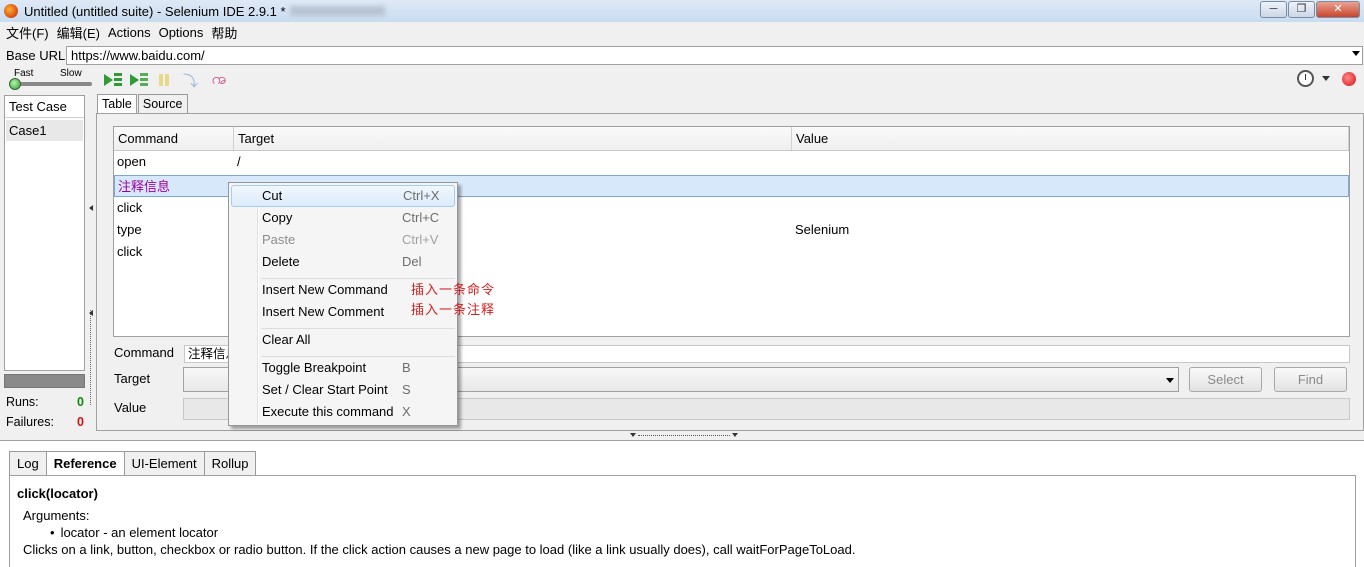 This screenshot has height=567, width=1364. I want to click on menu-item-label: Paste, so click(279, 239).